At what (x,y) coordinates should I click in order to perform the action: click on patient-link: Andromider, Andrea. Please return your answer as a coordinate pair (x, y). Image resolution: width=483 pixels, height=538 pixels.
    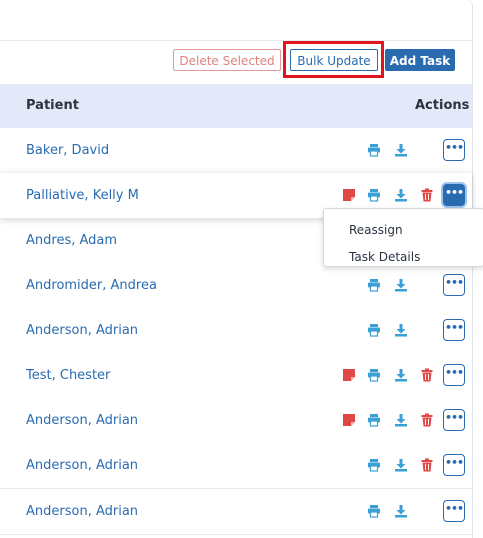
    Looking at the image, I should click on (91, 285).